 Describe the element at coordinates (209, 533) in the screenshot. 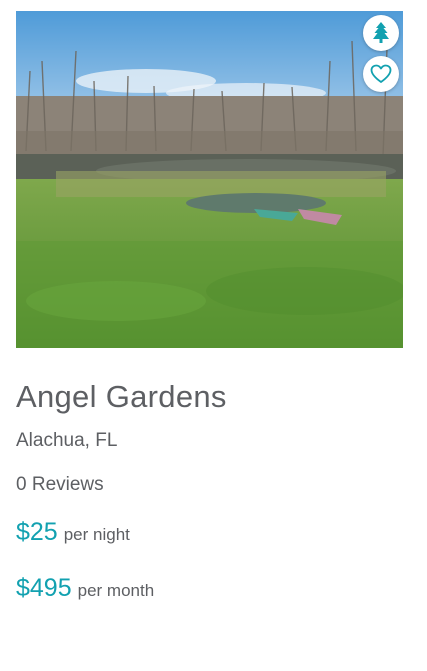

I see `price-per-night: $25 per night` at that location.